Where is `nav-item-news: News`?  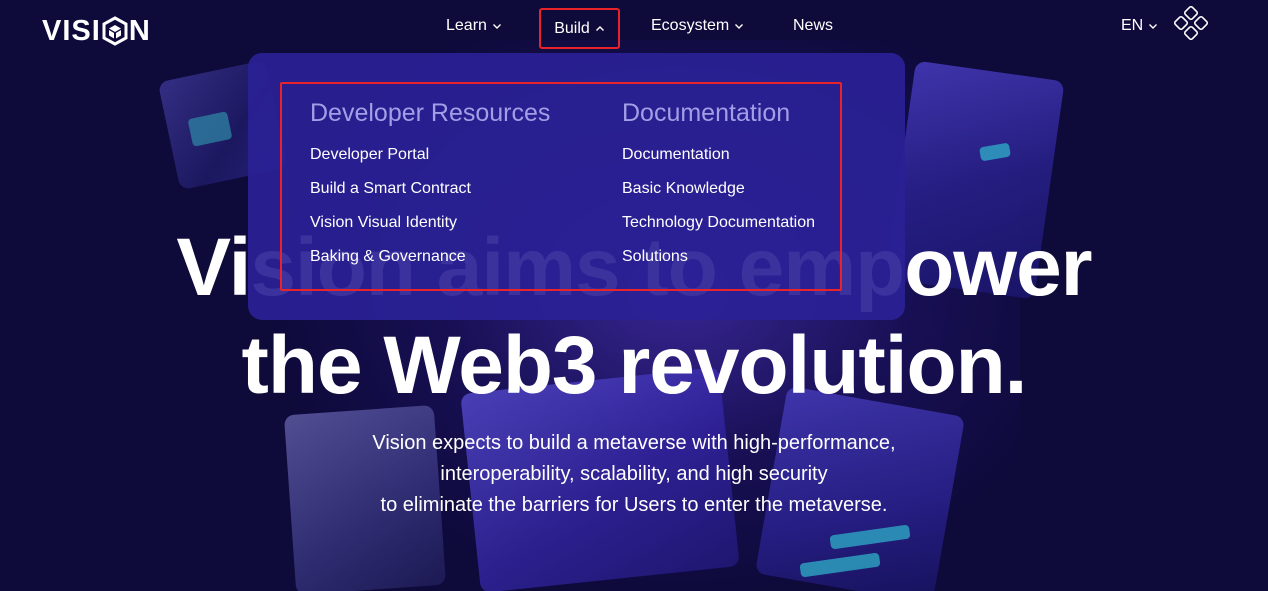
nav-item-news: News is located at coordinates (813, 26).